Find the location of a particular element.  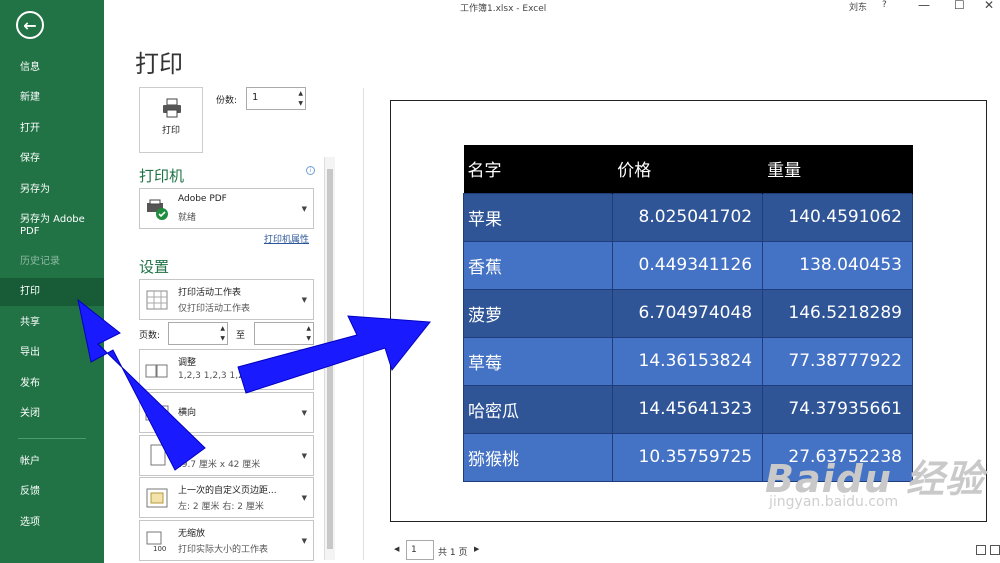

sidebar-item-info: 信息 is located at coordinates (52, 68).